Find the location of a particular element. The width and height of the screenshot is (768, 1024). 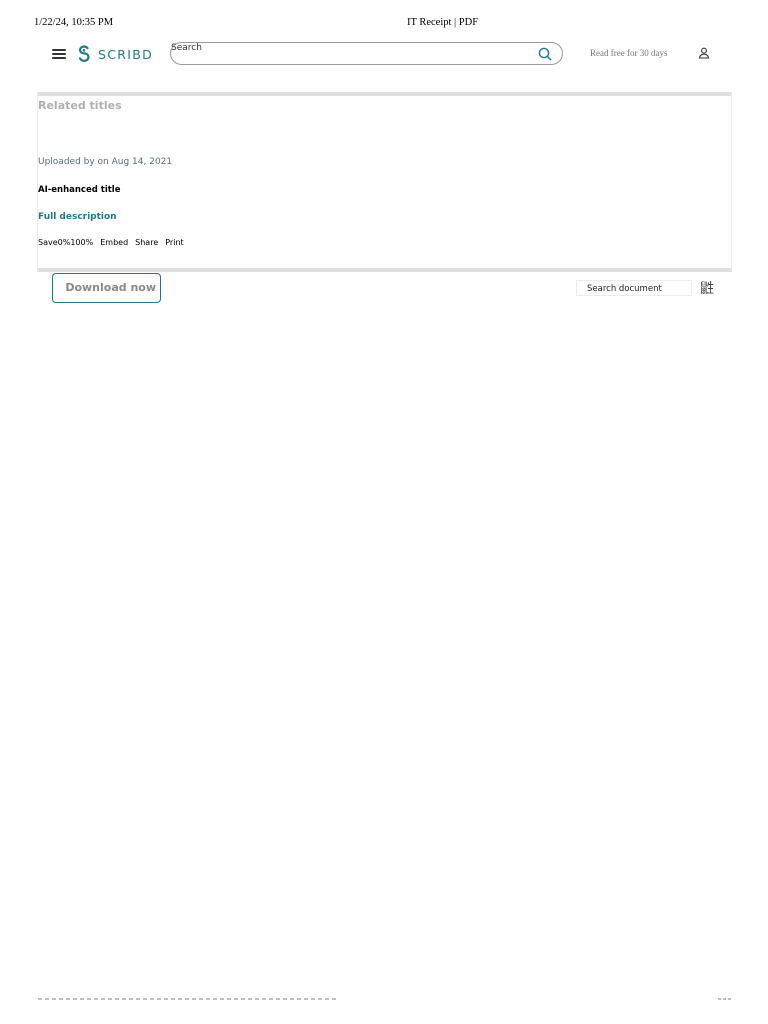

save-rating-group: Save 0% 100% is located at coordinates (65, 242).